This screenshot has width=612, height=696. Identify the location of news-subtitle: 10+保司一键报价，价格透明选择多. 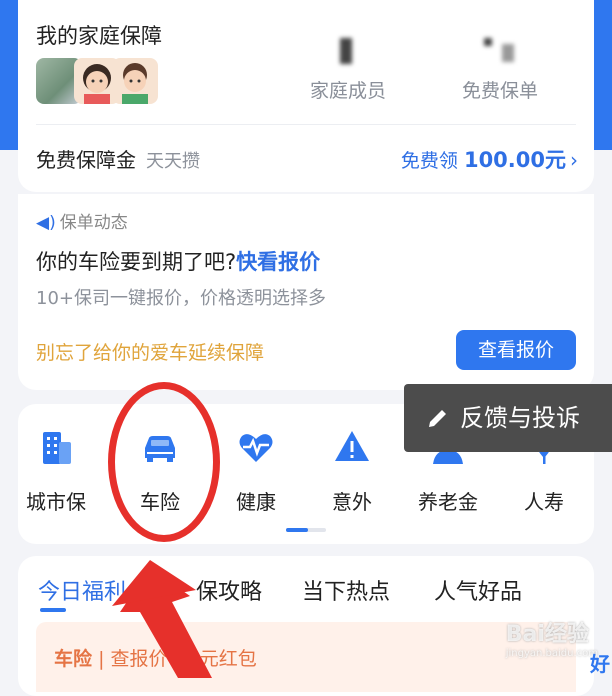
(181, 298).